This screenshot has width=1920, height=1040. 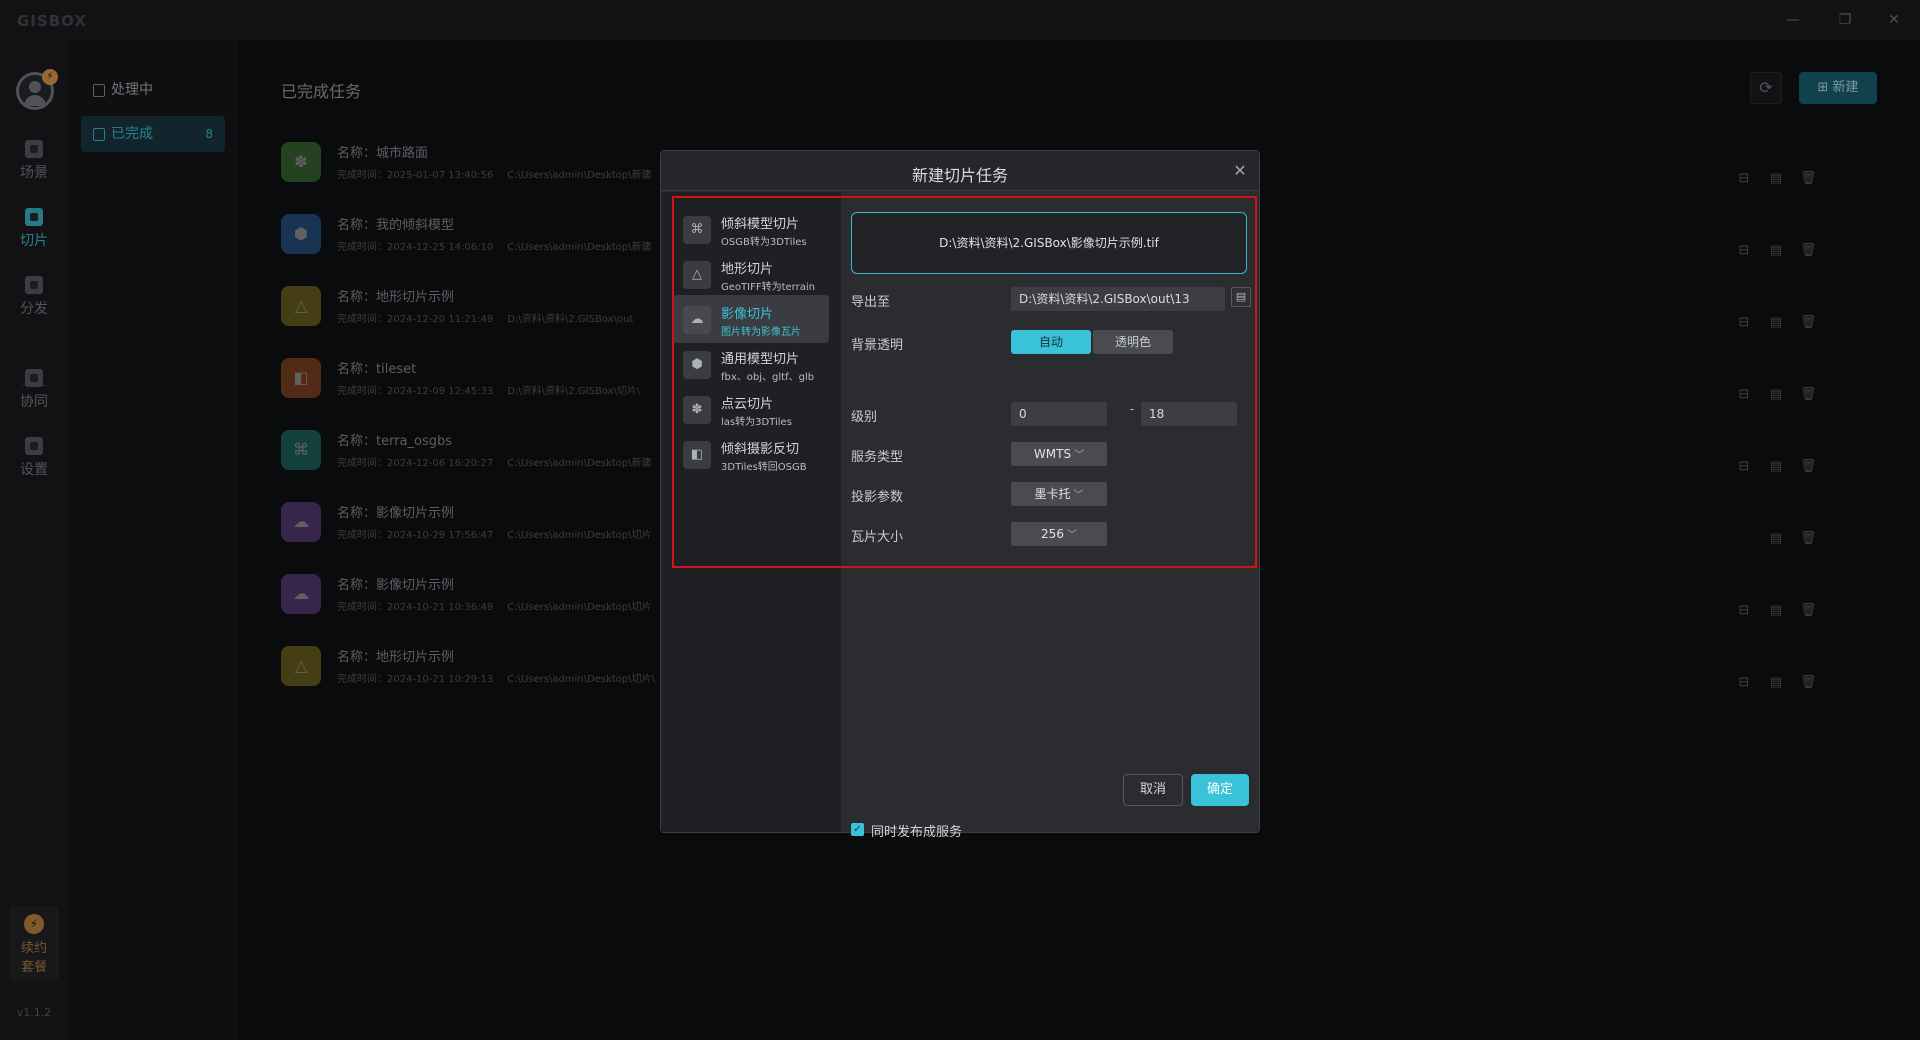 What do you see at coordinates (1220, 790) in the screenshot?
I see `confirm-button: 确定` at bounding box center [1220, 790].